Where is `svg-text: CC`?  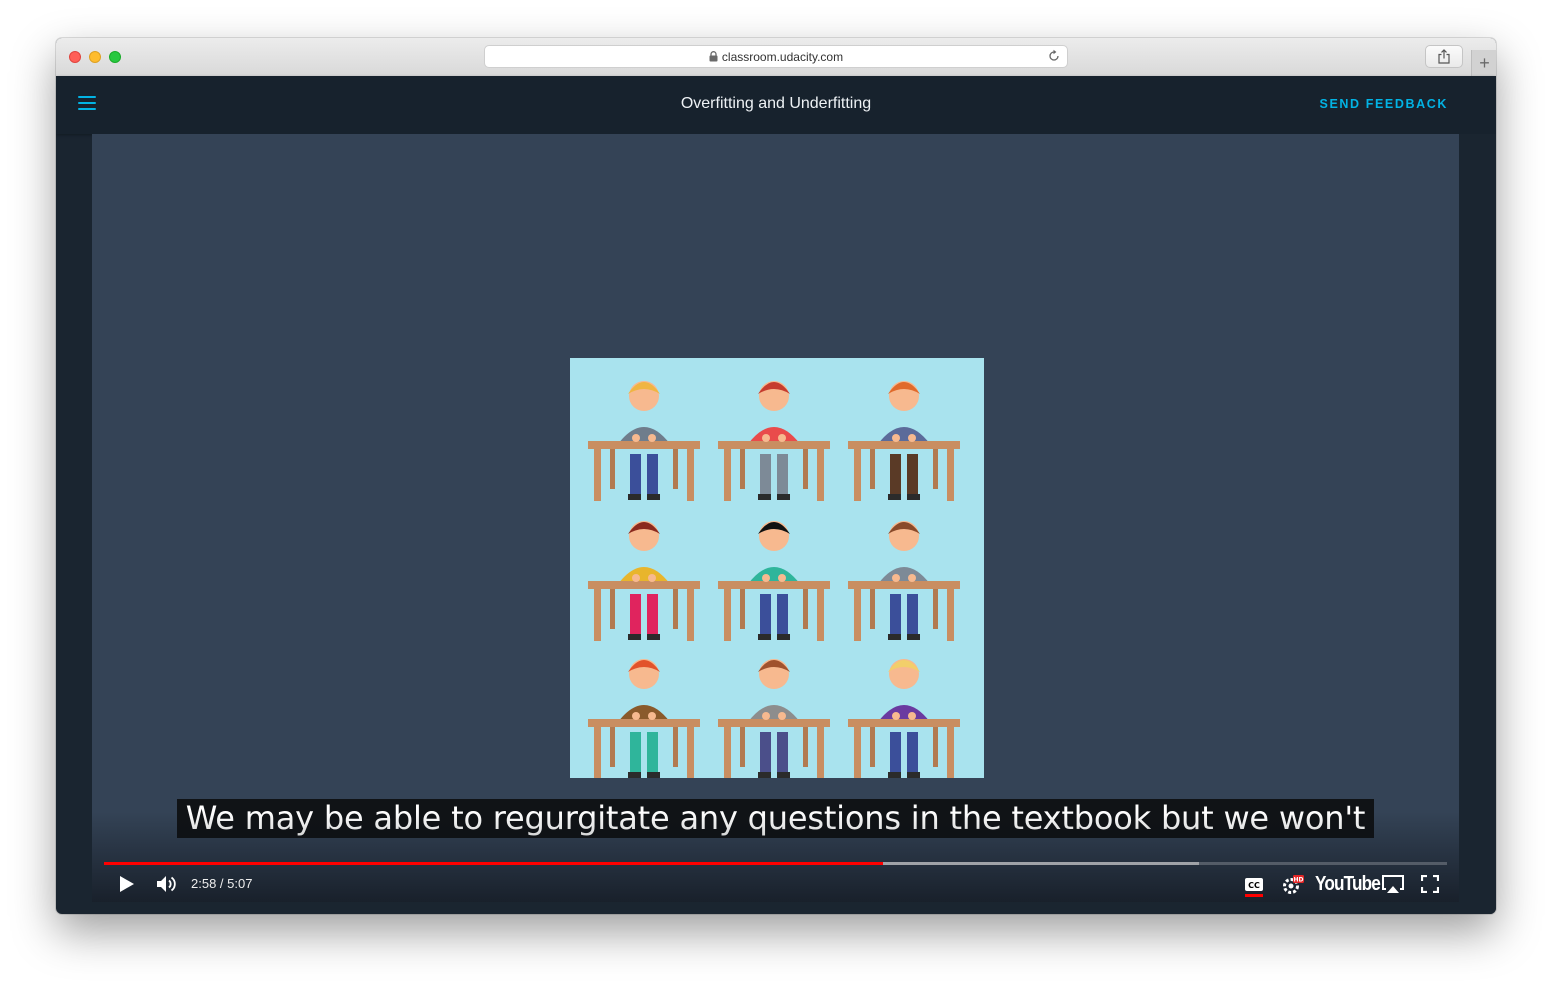
svg-text: CC is located at coordinates (1254, 885).